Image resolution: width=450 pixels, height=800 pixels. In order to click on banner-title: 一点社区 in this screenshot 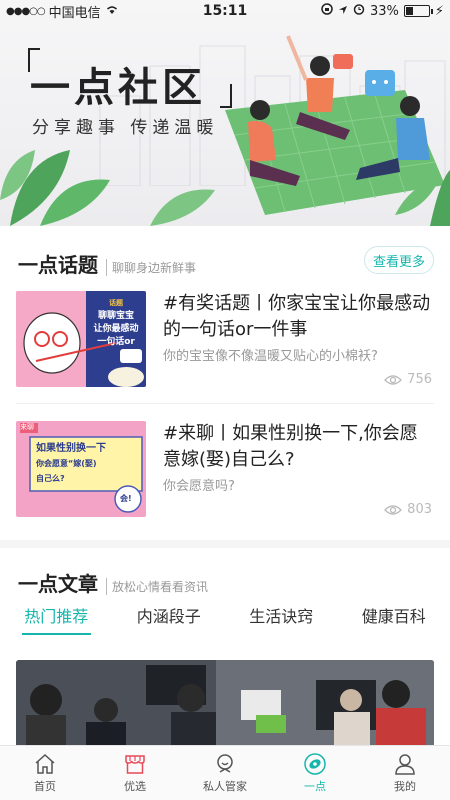, I will do `click(118, 88)`.